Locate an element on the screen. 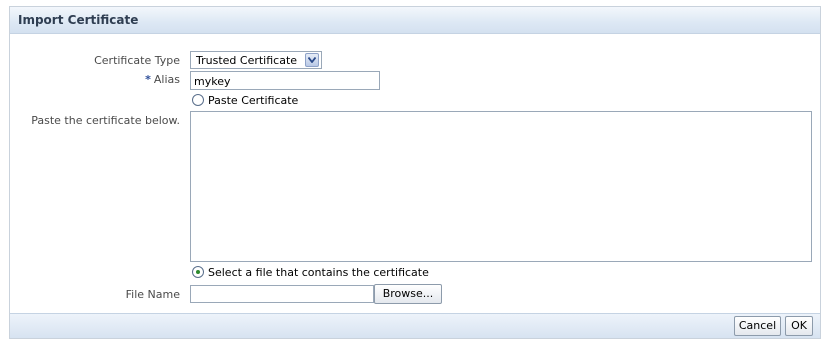 The height and width of the screenshot is (341, 827). alias-label-text: Alias is located at coordinates (166, 79).